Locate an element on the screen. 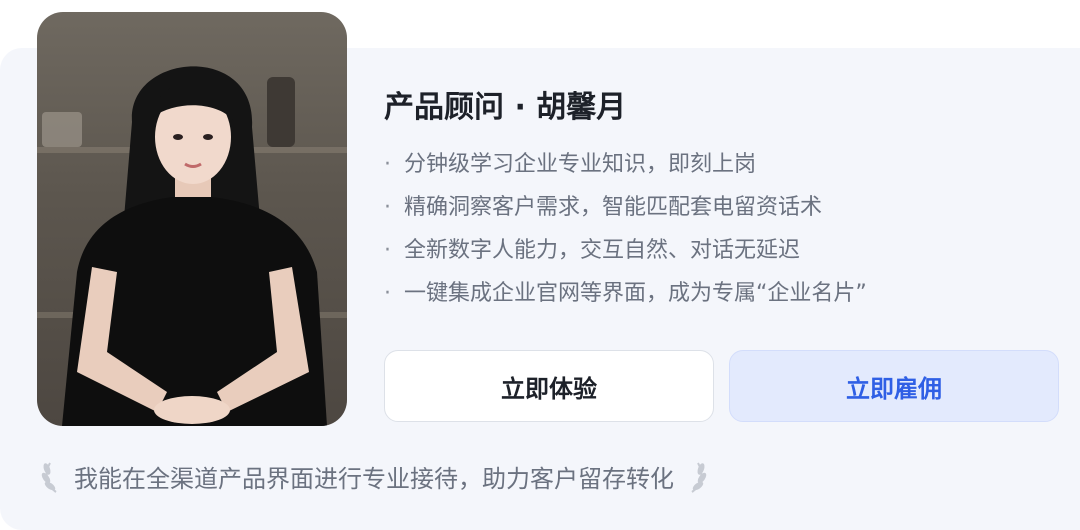 The height and width of the screenshot is (530, 1080). laurel-left-icon is located at coordinates (52, 476).